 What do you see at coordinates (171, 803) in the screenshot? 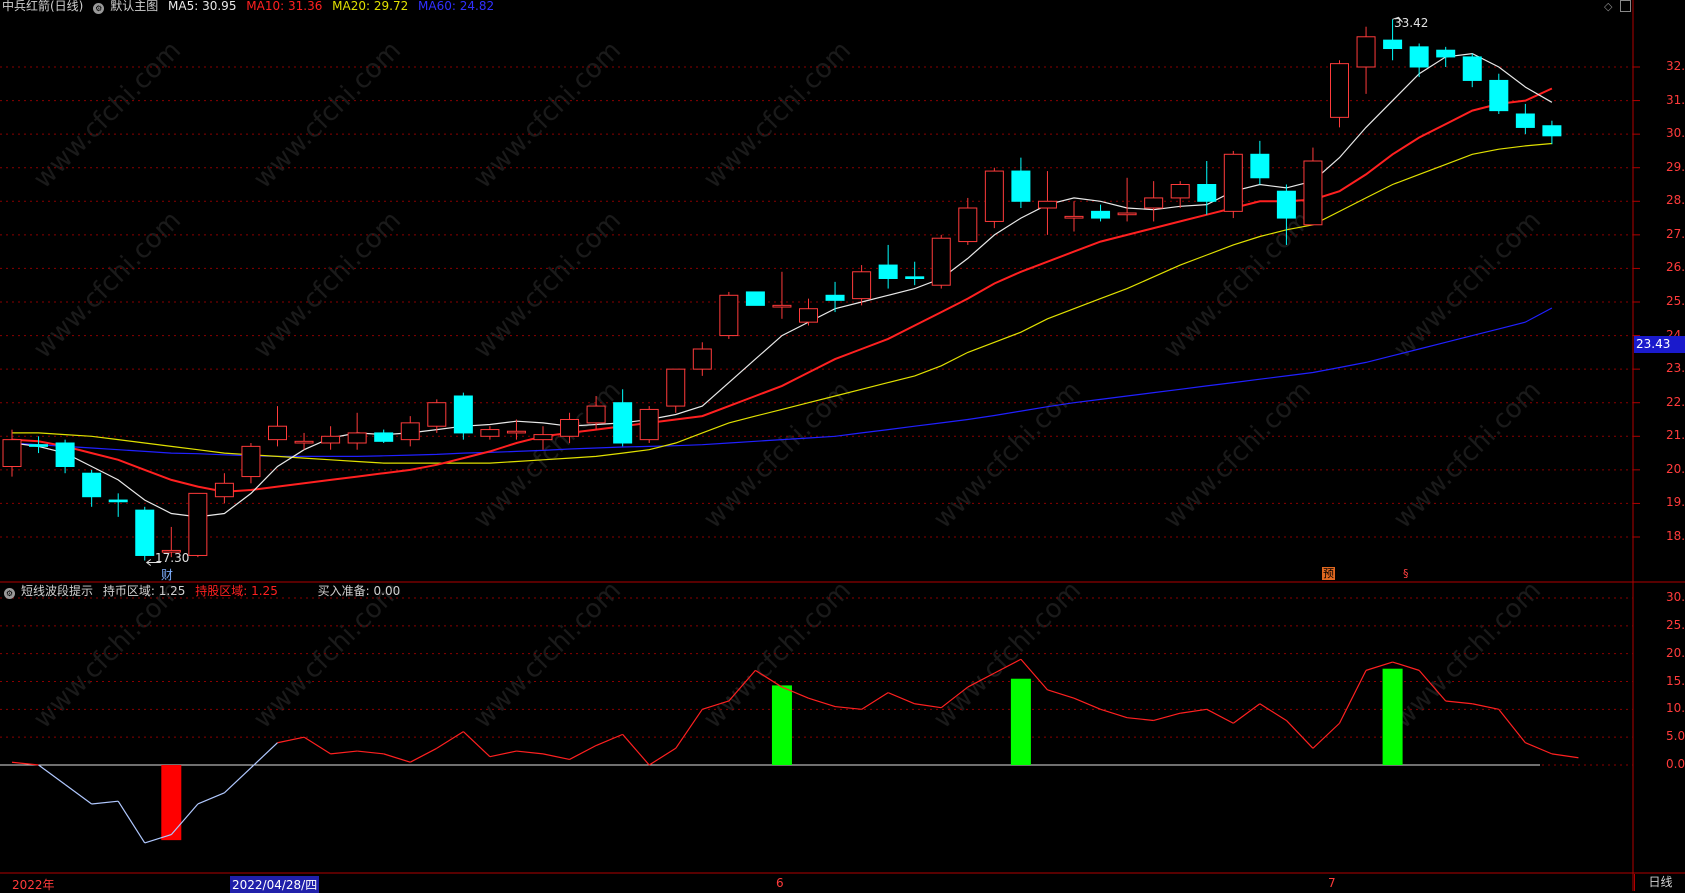
I see `sell-signal-bar` at bounding box center [171, 803].